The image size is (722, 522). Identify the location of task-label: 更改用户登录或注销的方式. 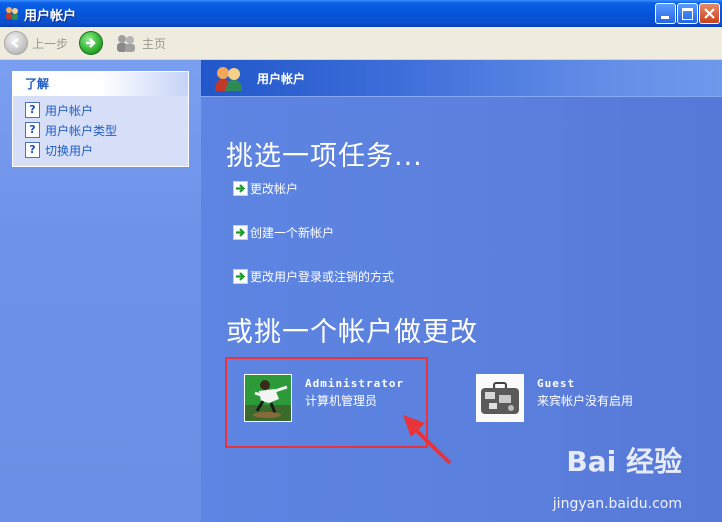
(322, 277).